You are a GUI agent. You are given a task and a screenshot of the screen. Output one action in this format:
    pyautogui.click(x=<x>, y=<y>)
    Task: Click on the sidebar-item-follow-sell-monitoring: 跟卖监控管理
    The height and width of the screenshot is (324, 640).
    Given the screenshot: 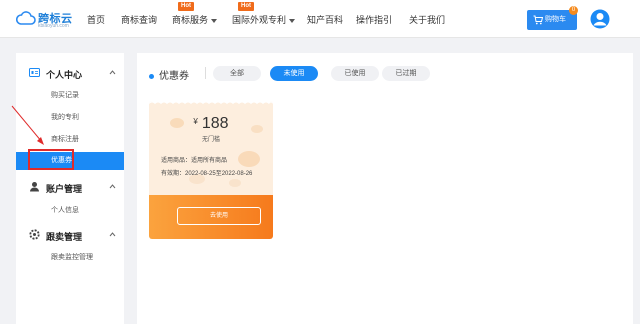 What is the action you would take?
    pyautogui.click(x=70, y=258)
    